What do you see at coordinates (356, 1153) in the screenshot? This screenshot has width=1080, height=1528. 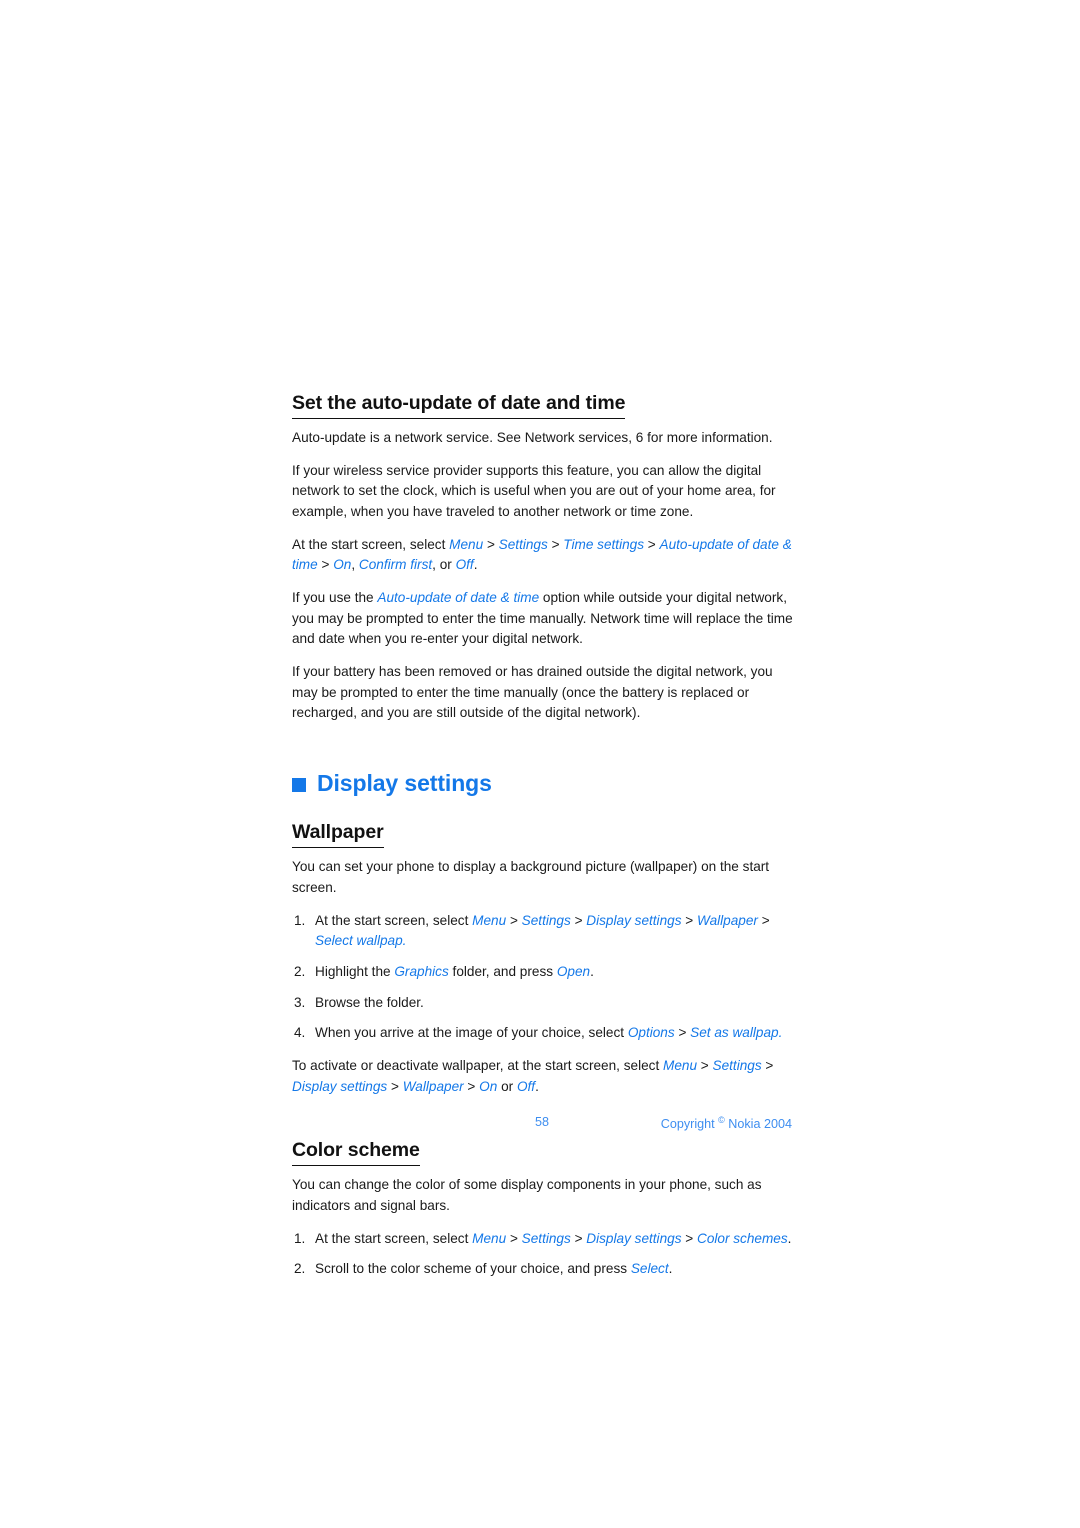 I see `heading-color-scheme: Color scheme` at bounding box center [356, 1153].